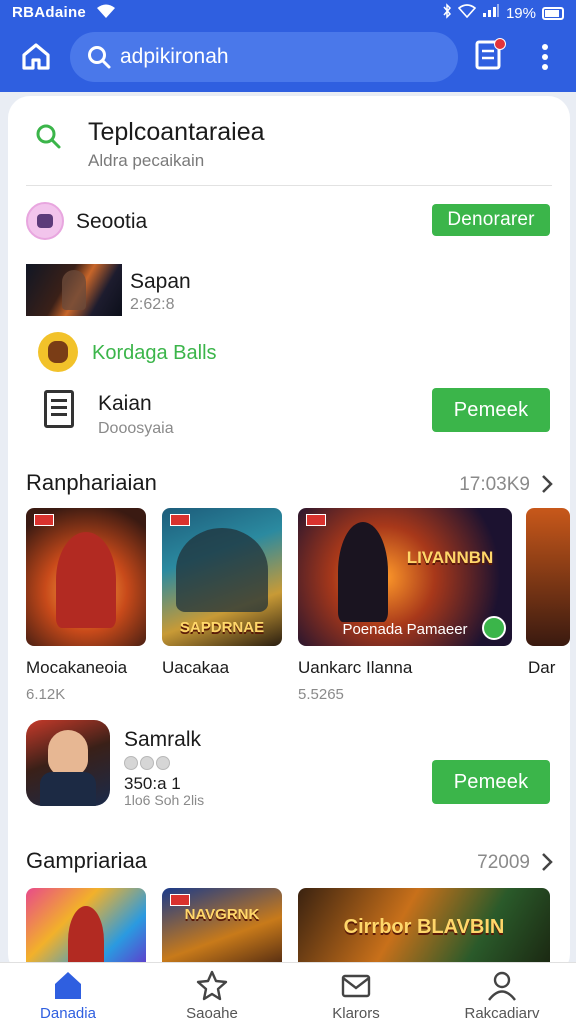 Image resolution: width=576 pixels, height=1024 pixels. What do you see at coordinates (91, 482) in the screenshot?
I see `section-title: Ranphariaian` at bounding box center [91, 482].